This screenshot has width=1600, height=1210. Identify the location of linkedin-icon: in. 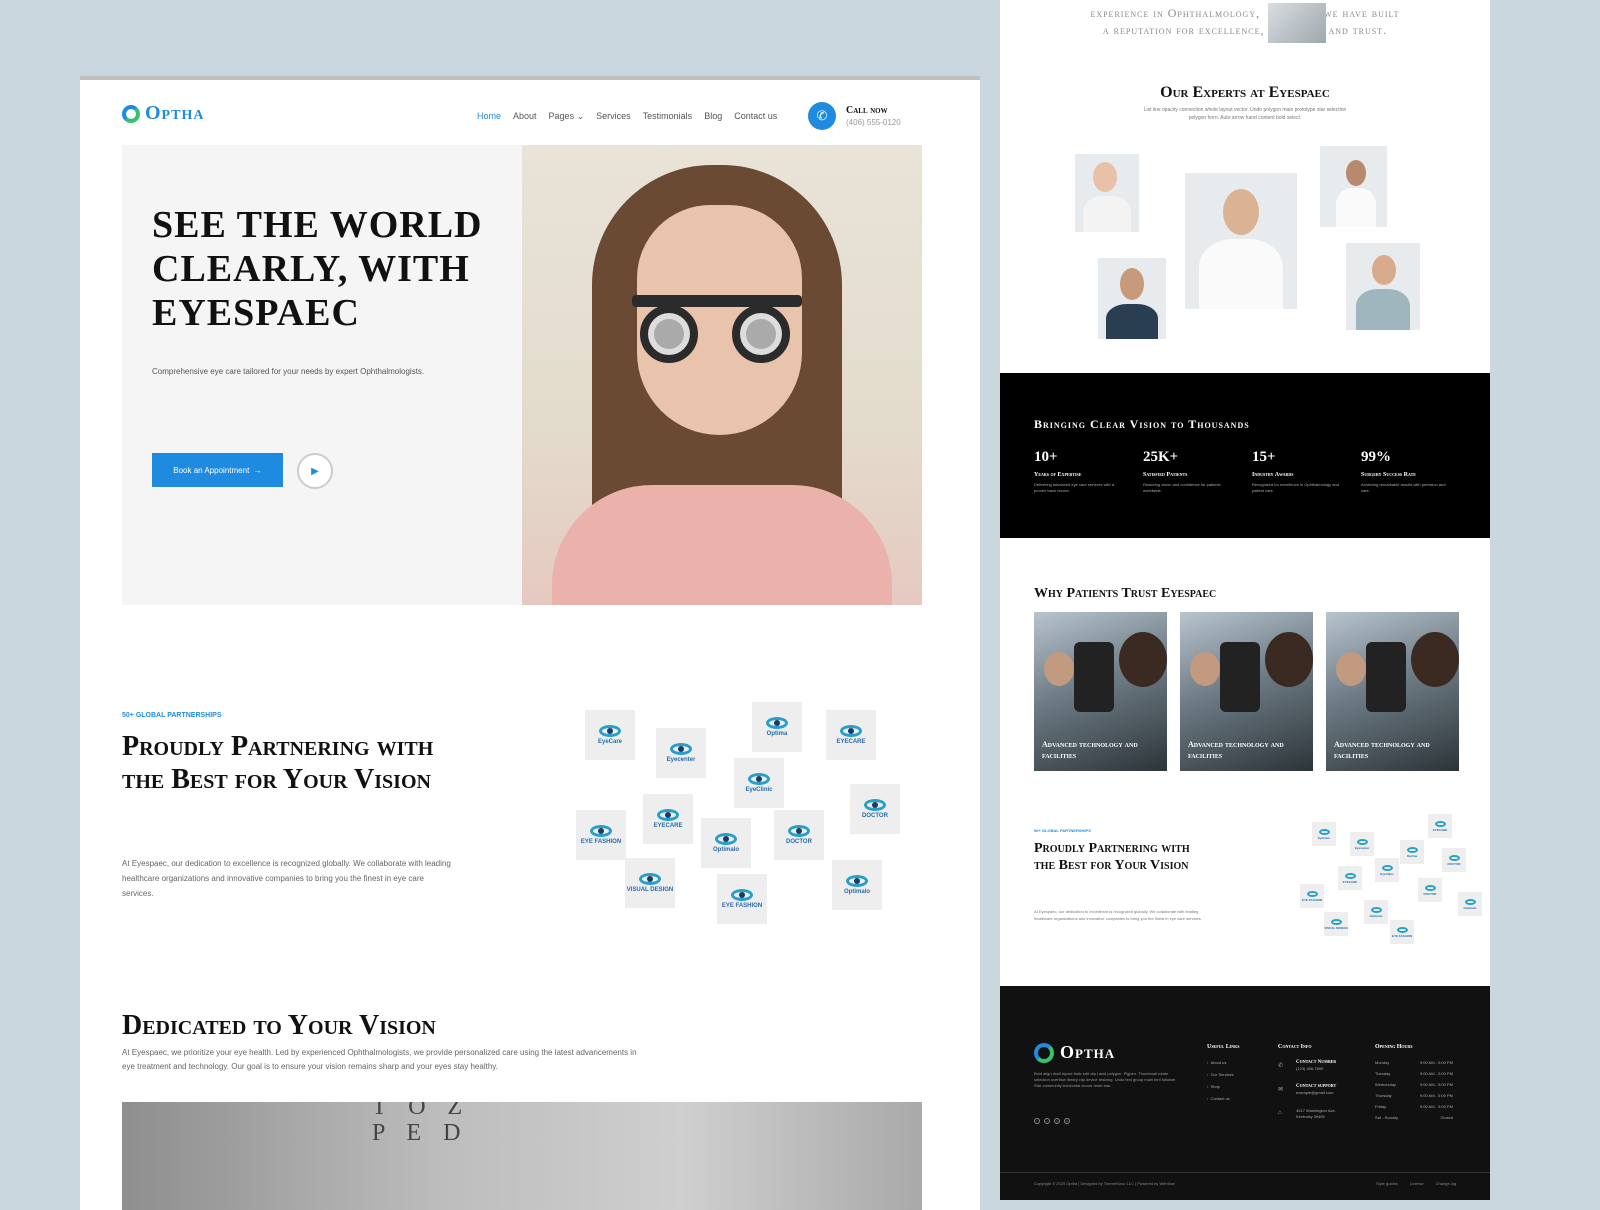
(1067, 1121).